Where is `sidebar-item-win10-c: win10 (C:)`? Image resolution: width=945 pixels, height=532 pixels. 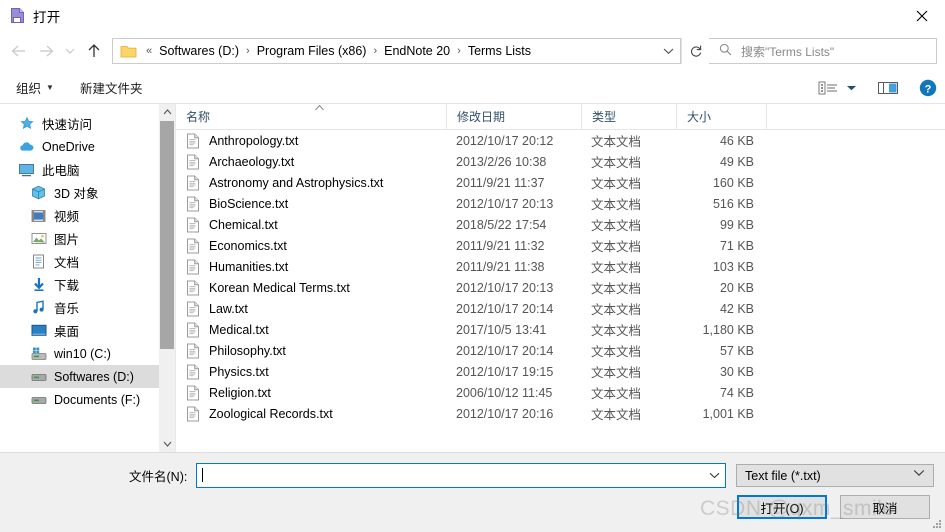 sidebar-item-win10-c: win10 (C:) is located at coordinates (87, 353).